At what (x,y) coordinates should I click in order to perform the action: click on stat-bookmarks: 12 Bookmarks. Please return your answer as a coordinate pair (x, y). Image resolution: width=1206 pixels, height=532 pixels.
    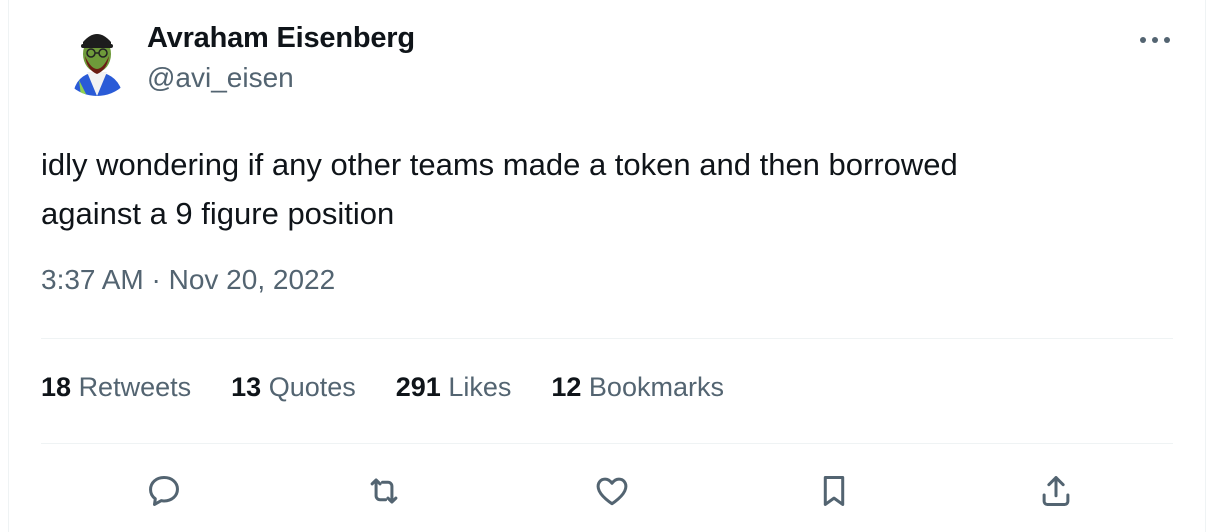
    Looking at the image, I should click on (637, 390).